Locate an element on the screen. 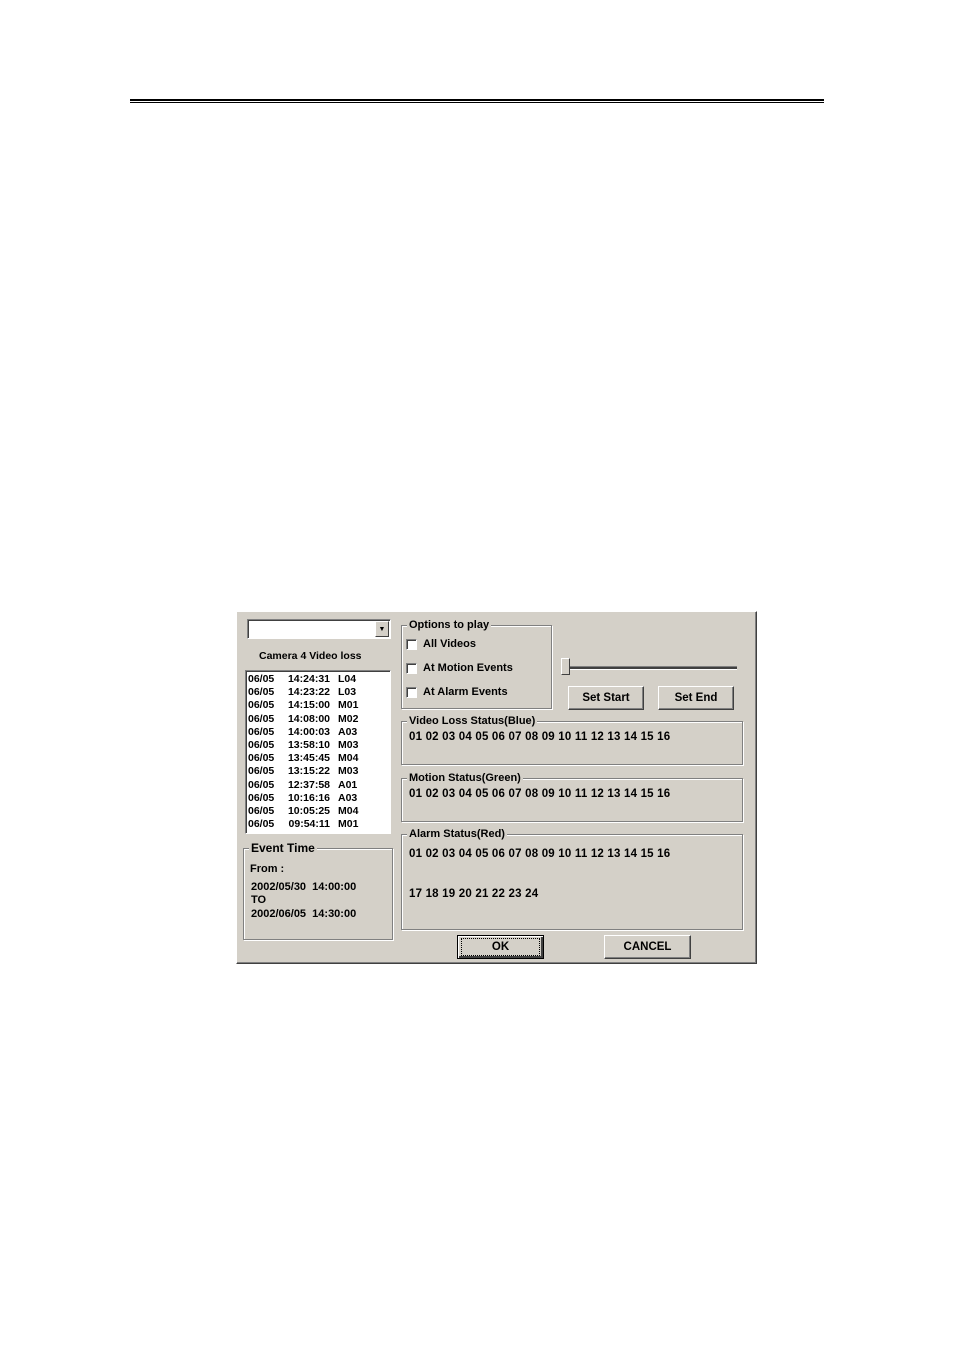 This screenshot has width=954, height=1351. event-list-item: 06/05 09:54:11 M01 is located at coordinates (318, 824).